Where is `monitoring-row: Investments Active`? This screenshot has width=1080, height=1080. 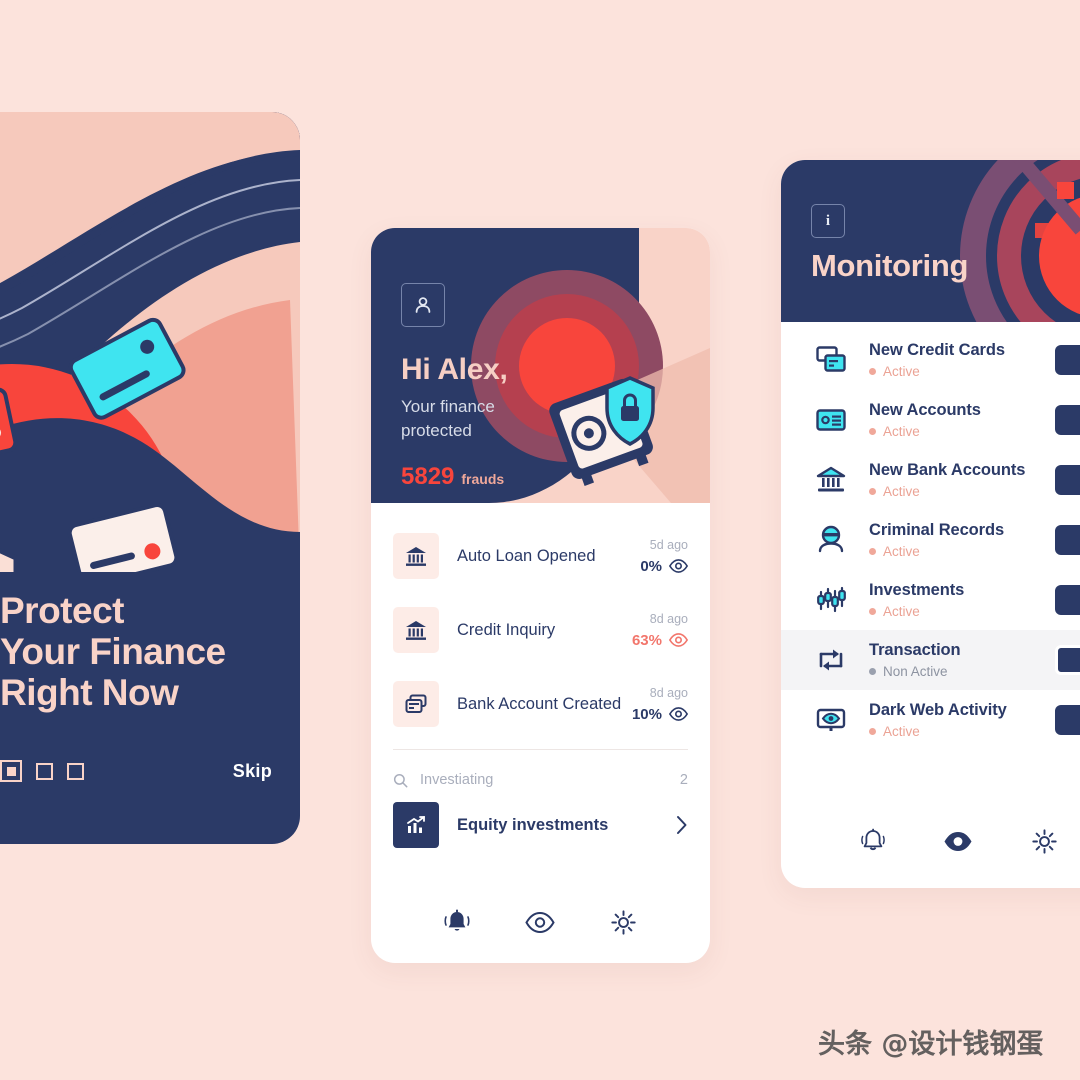 monitoring-row: Investments Active is located at coordinates (930, 600).